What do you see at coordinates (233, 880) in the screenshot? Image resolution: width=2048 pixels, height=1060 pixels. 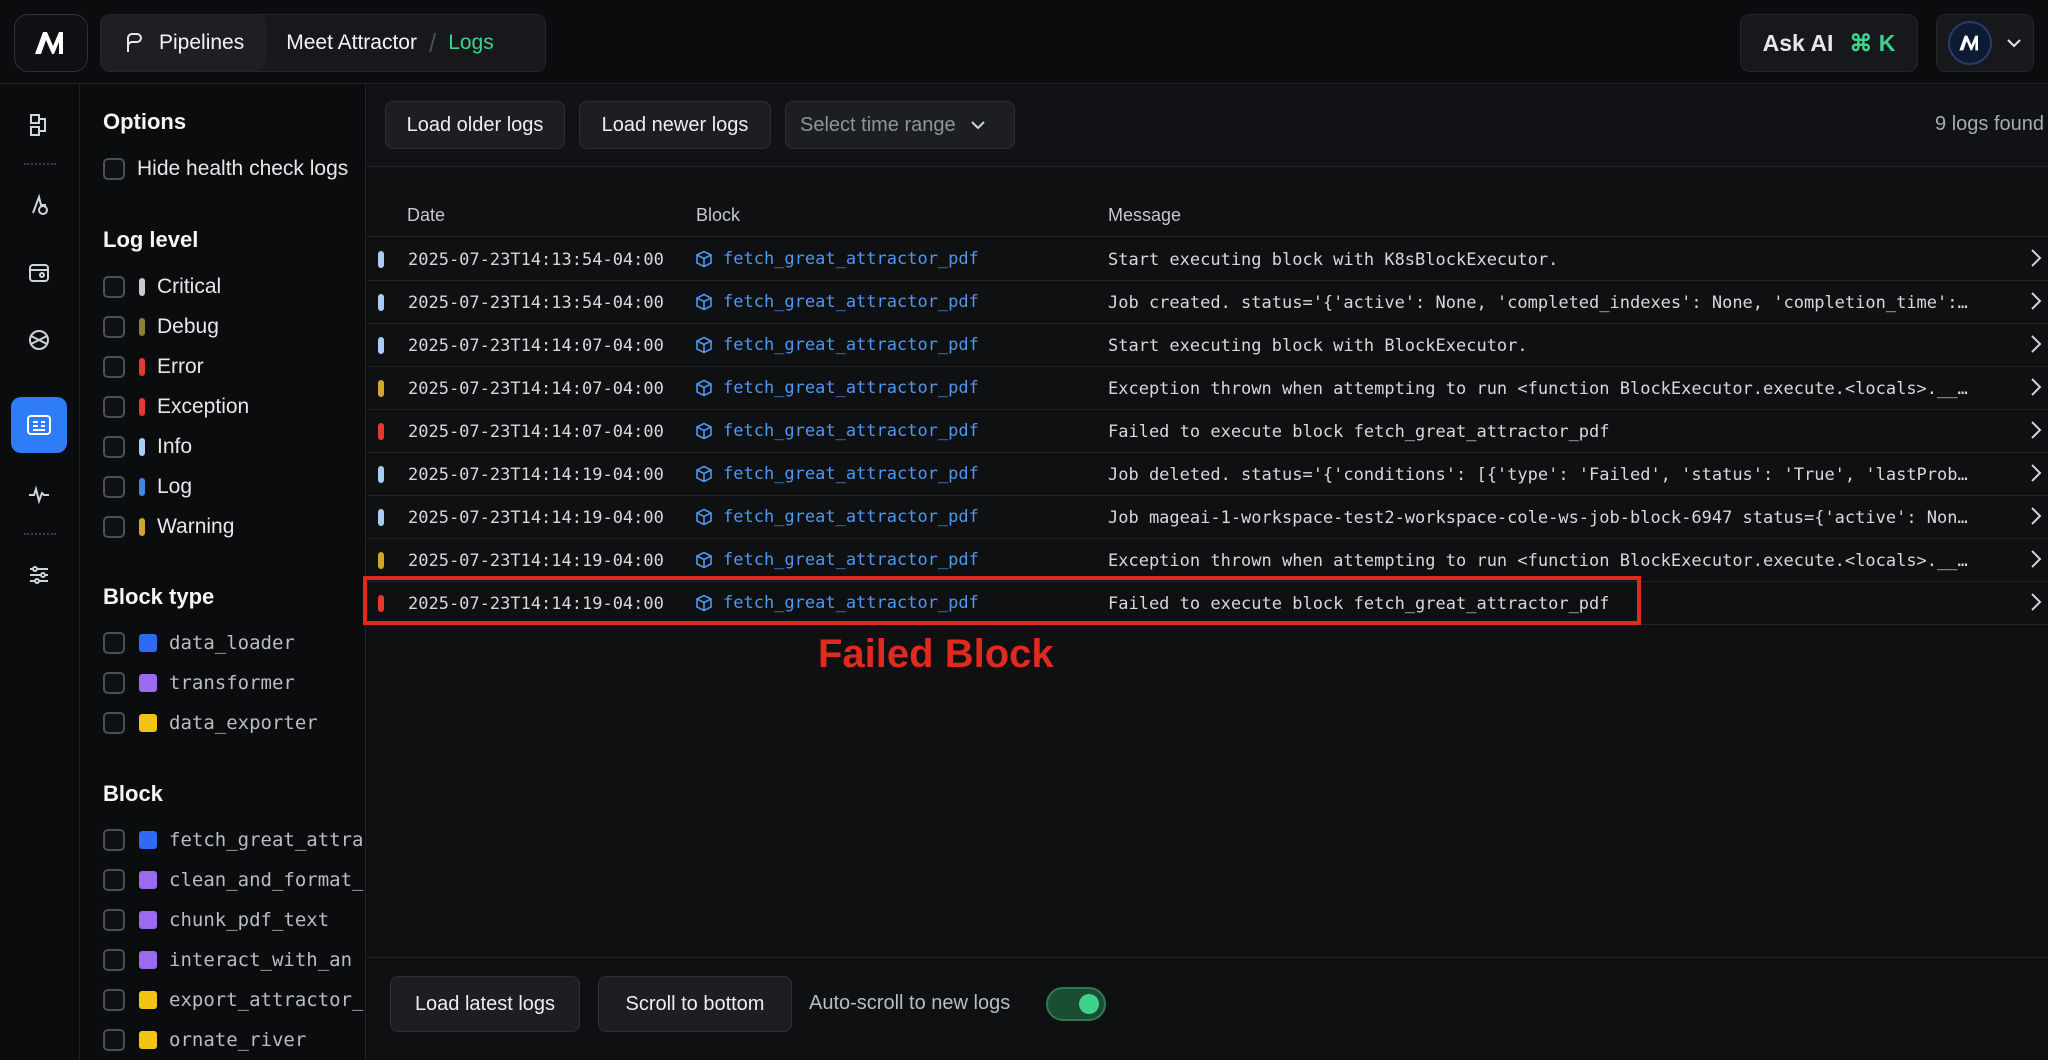 I see `block-option: clean_and_format_` at bounding box center [233, 880].